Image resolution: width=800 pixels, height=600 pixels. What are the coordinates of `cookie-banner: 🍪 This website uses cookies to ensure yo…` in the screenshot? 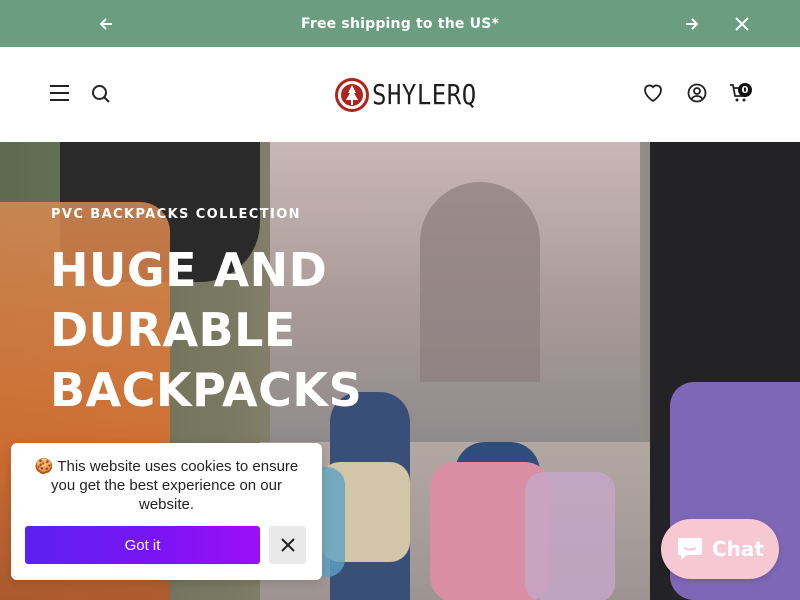 It's located at (166, 511).